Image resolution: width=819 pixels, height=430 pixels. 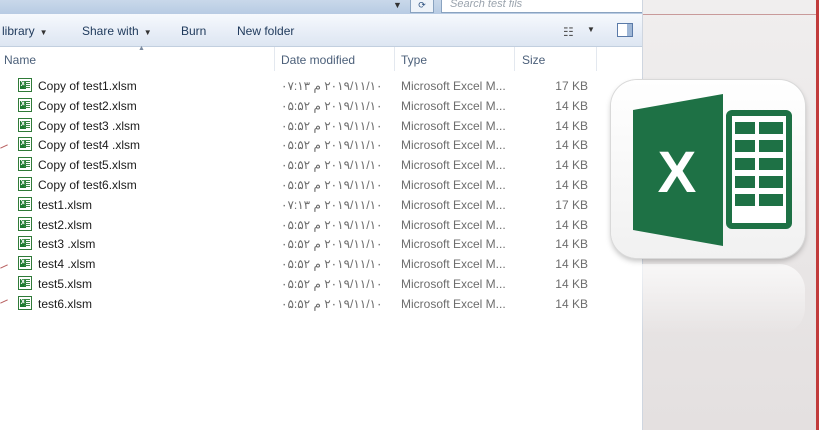 What do you see at coordinates (422, 6) in the screenshot?
I see `refresh-icon: ⟳` at bounding box center [422, 6].